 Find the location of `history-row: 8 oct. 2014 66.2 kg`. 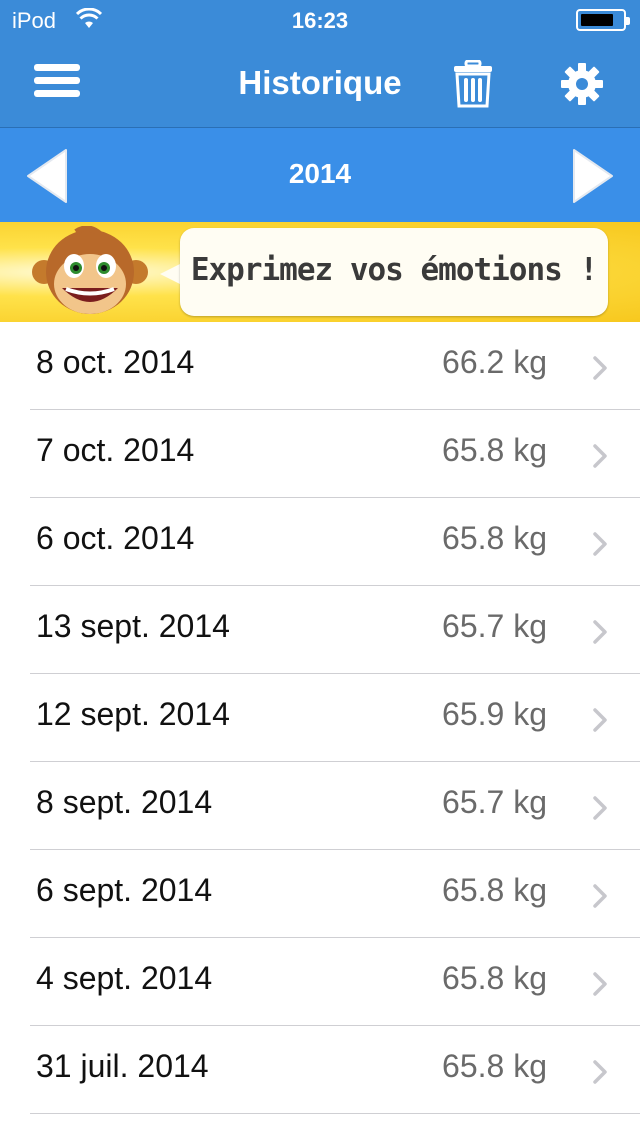

history-row: 8 oct. 2014 66.2 kg is located at coordinates (320, 366).